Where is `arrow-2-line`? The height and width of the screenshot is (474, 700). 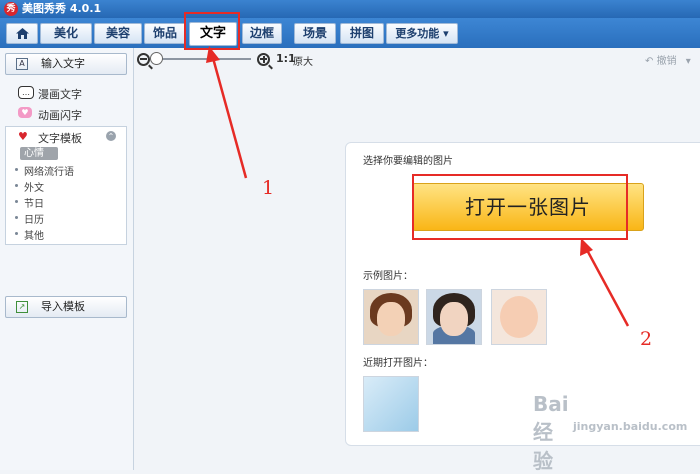 arrow-2-line is located at coordinates (607, 288).